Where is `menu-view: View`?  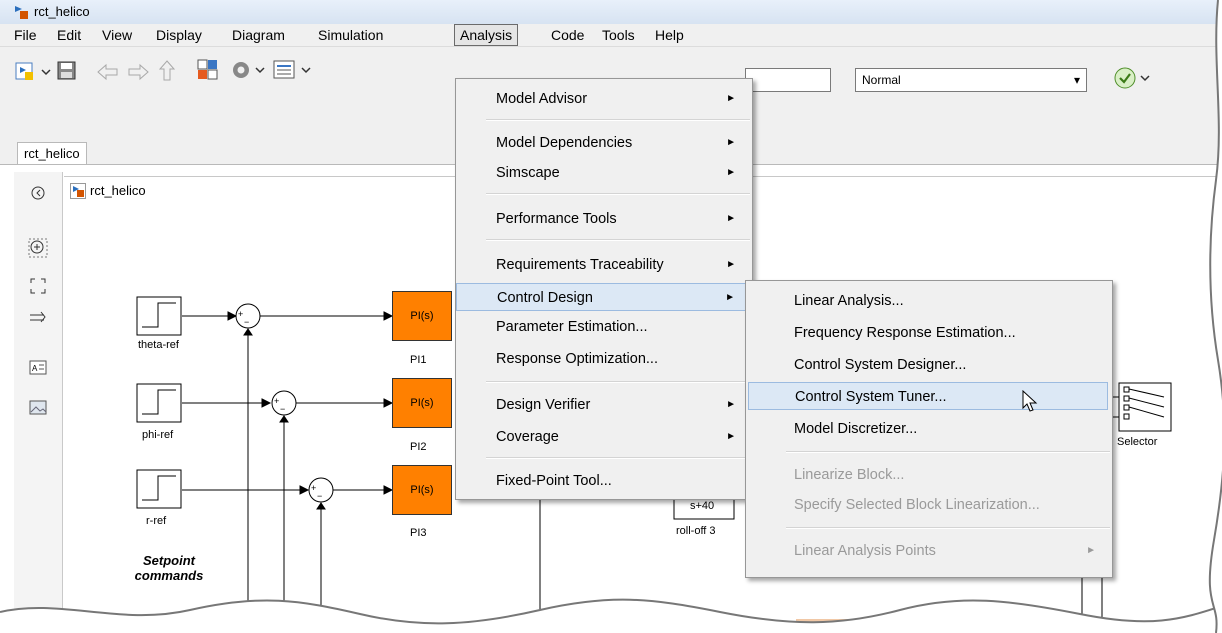
menu-view: View is located at coordinates (117, 35).